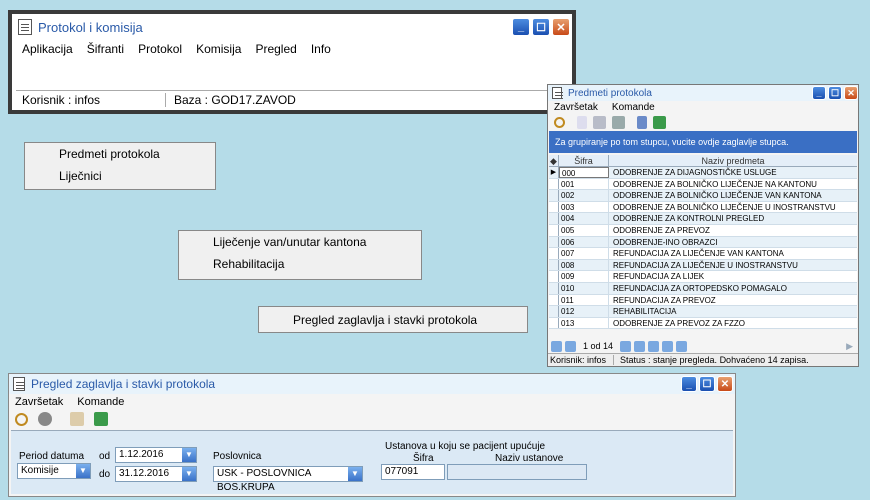 This screenshot has width=870, height=500. What do you see at coordinates (393, 320) in the screenshot?
I see `menu-item-pregled-zaglavlja: Pregled zaglavlja i stavki protokola` at bounding box center [393, 320].